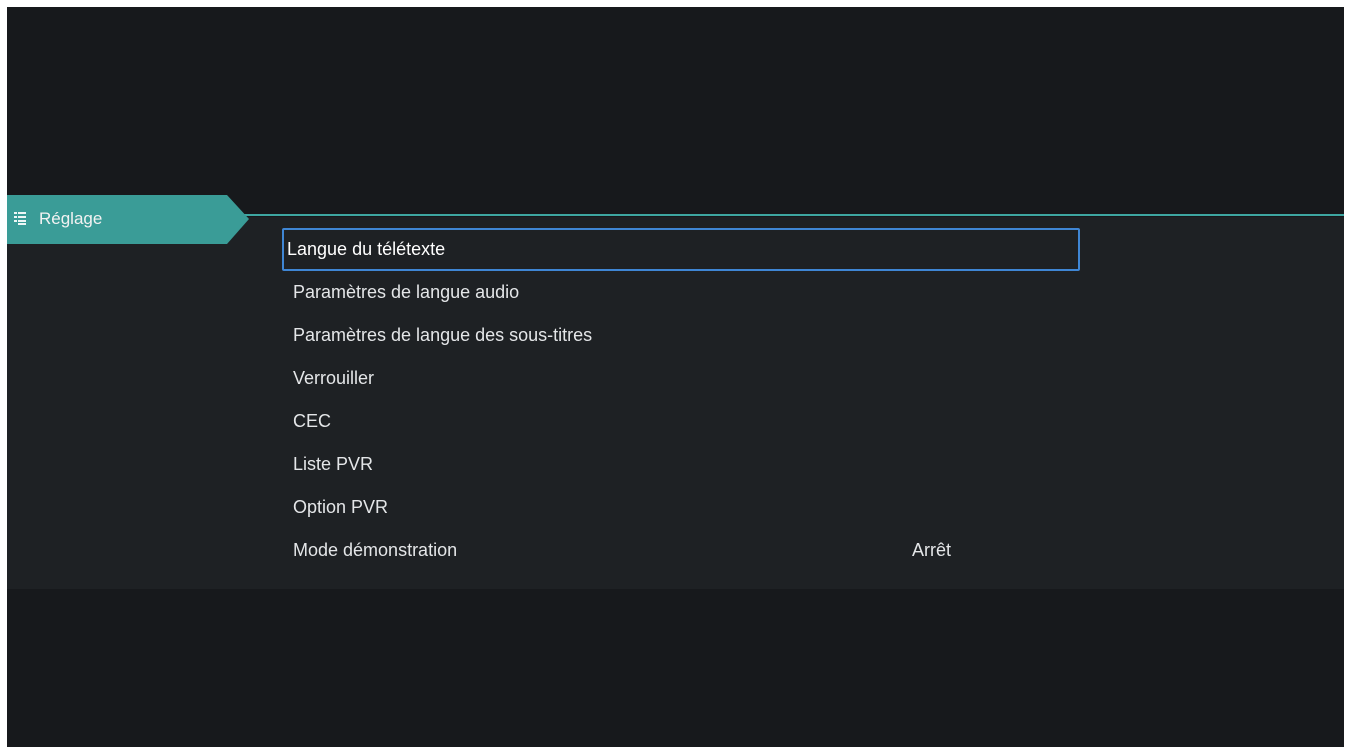 Image resolution: width=1349 pixels, height=747 pixels. Describe the element at coordinates (681, 292) in the screenshot. I see `menu-item-audio-language: Paramètres de langue audio` at that location.